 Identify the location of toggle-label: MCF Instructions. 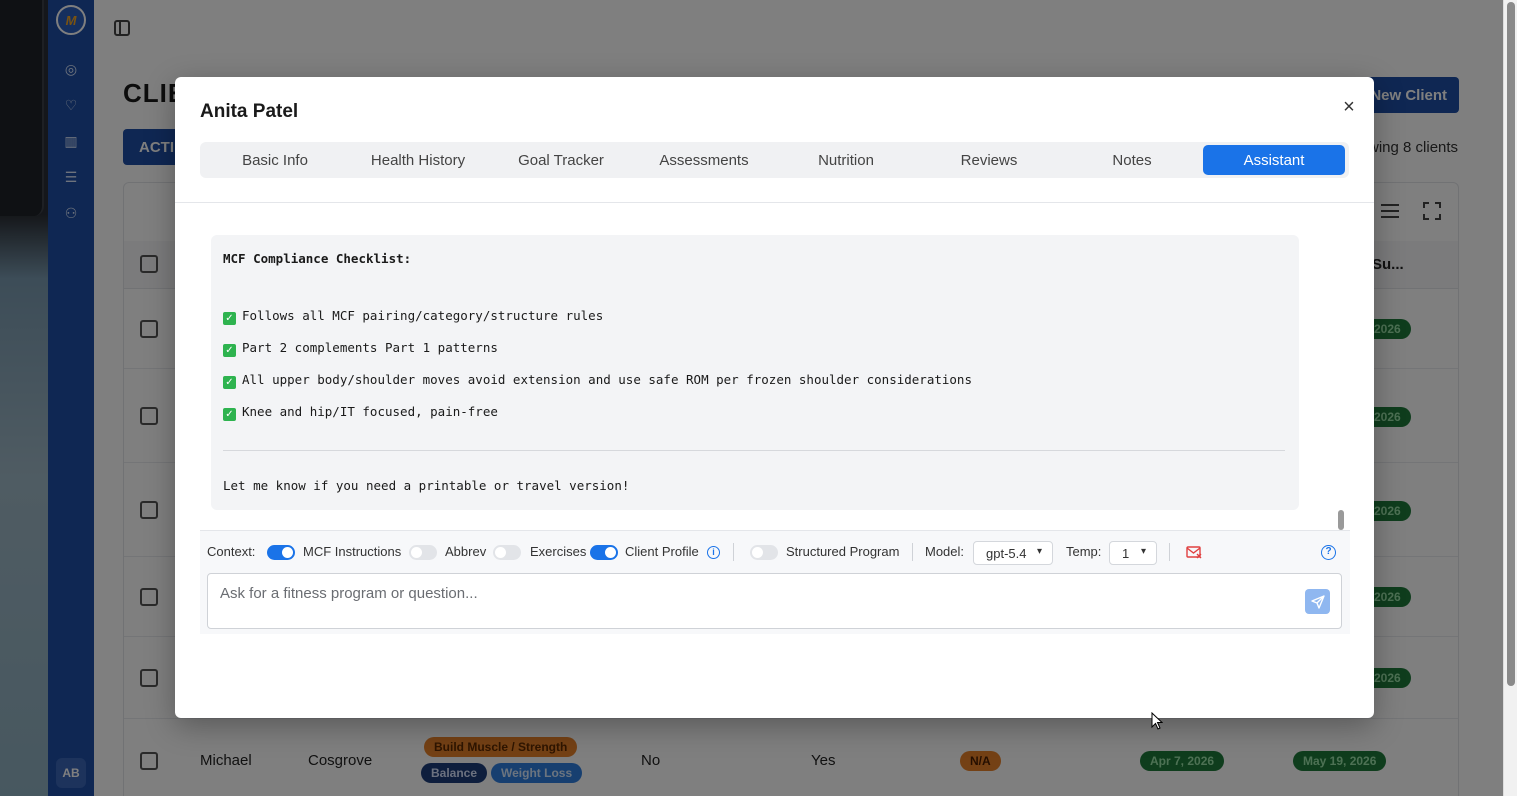
(352, 551).